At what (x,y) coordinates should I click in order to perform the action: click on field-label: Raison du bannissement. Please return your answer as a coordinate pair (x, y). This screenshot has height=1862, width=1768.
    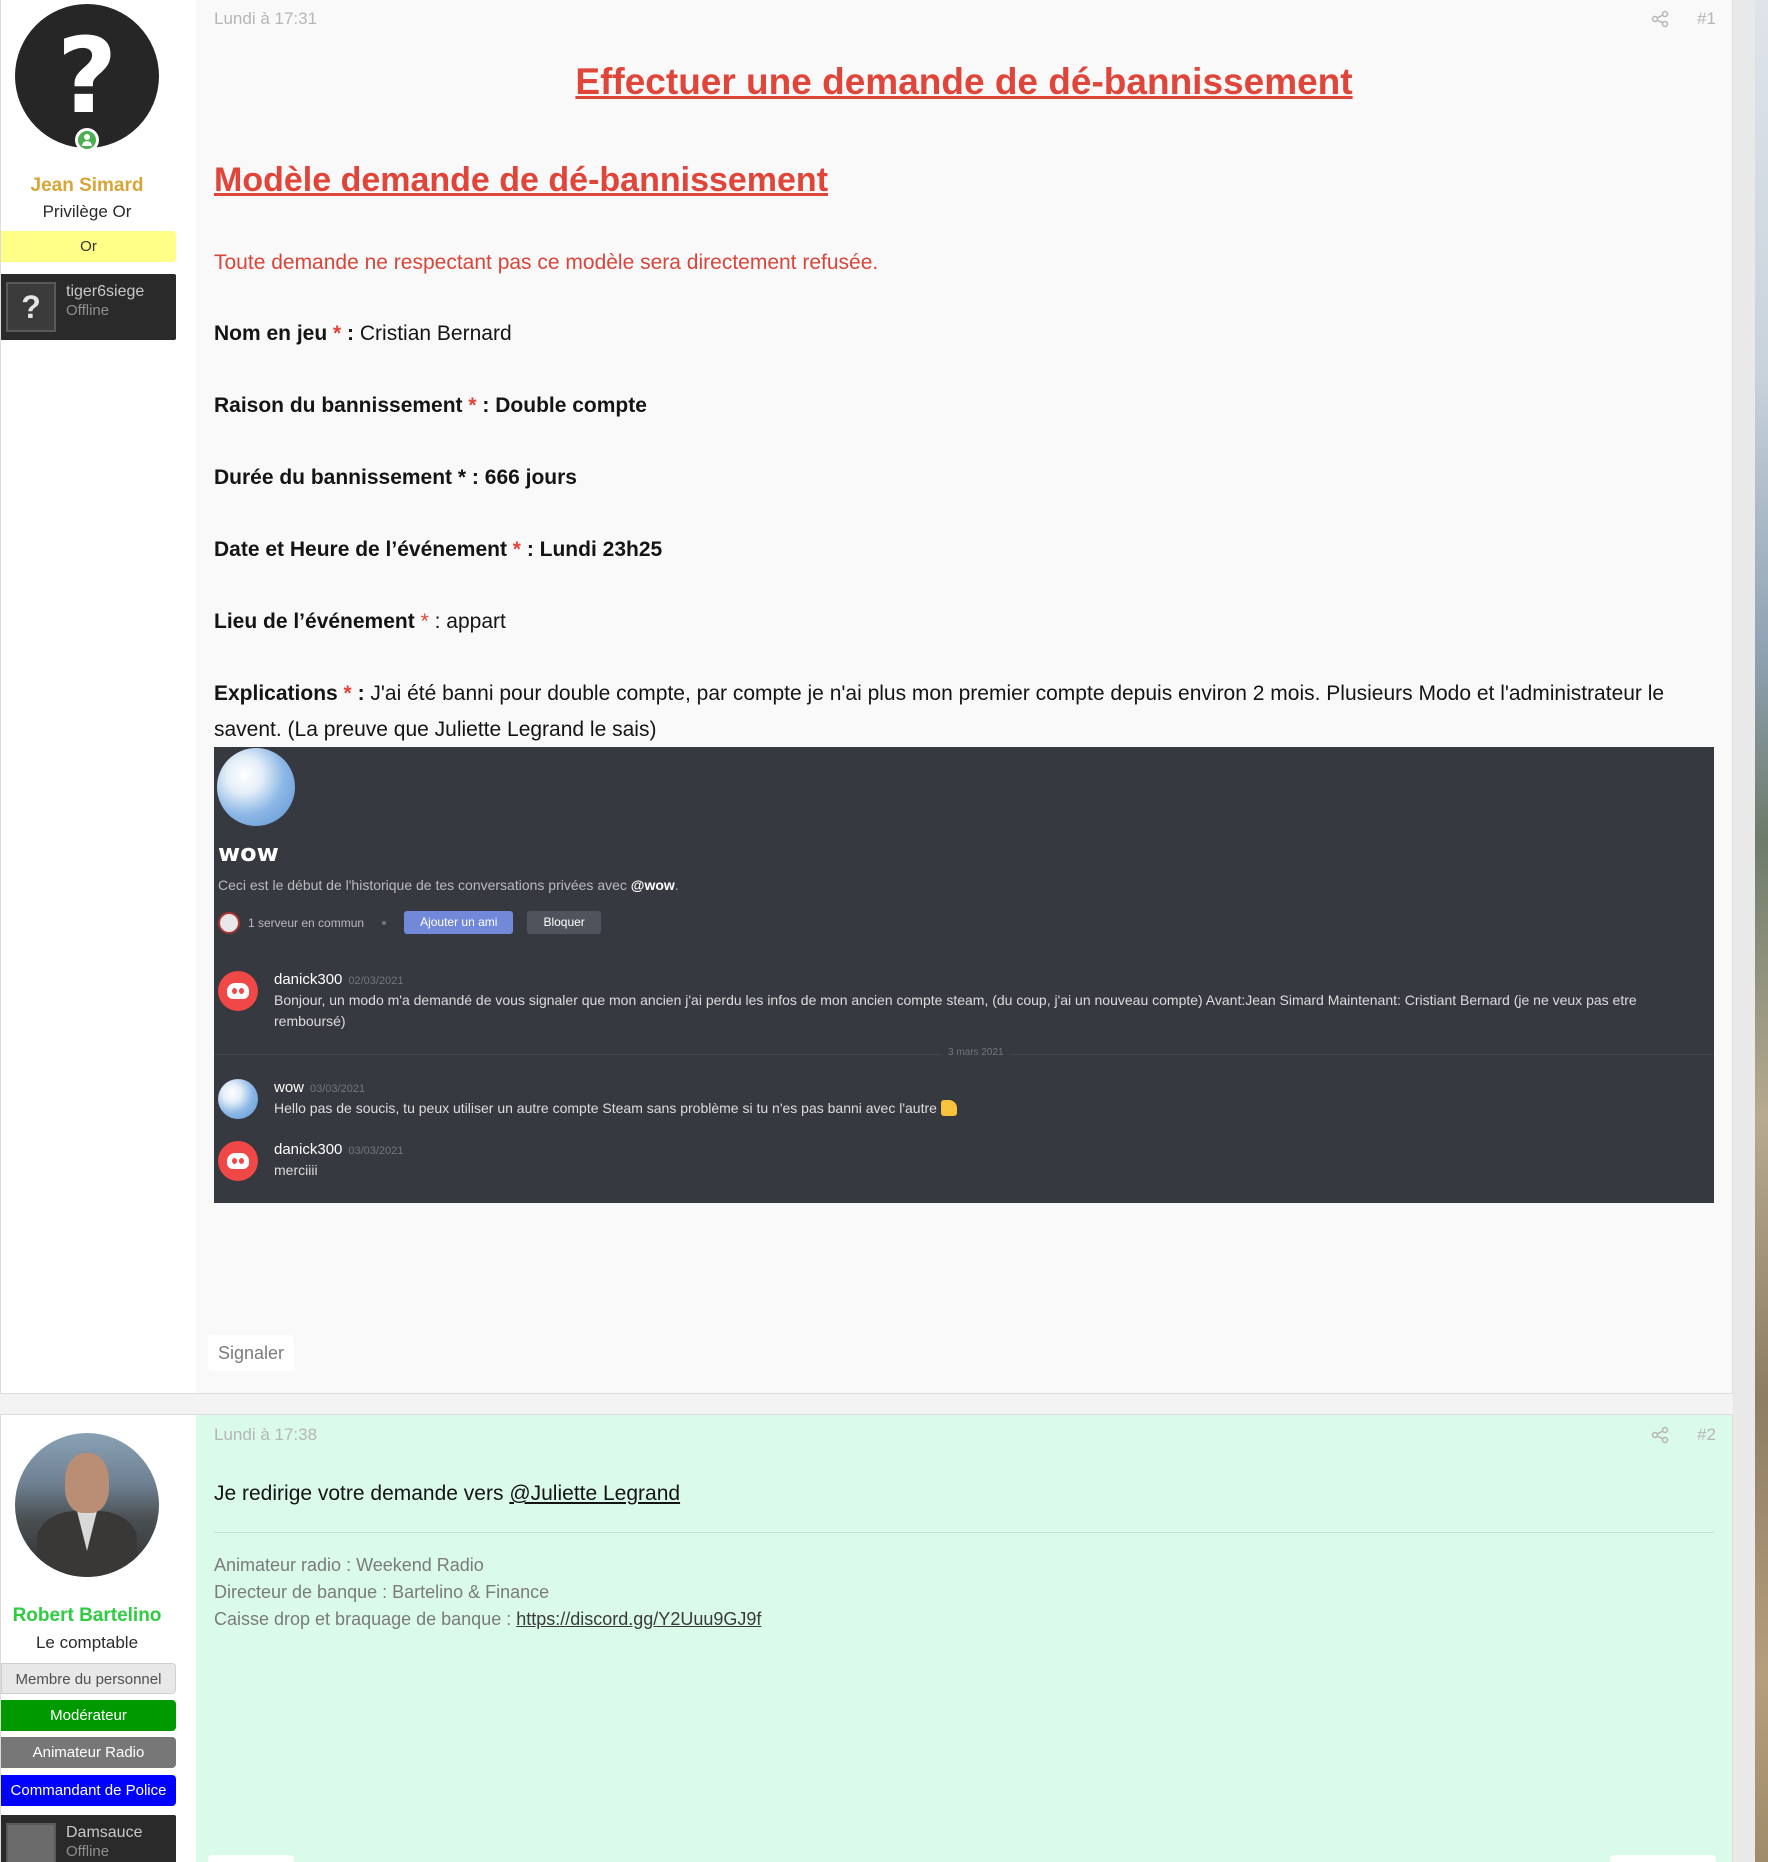
    Looking at the image, I should click on (338, 405).